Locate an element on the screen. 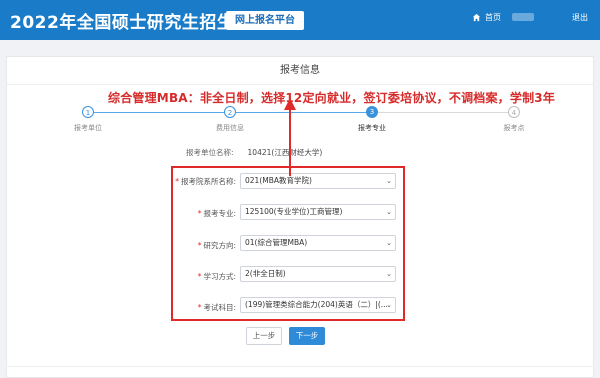 Image resolution: width=600 pixels, height=378 pixels. step-2-label: 费用信息 is located at coordinates (230, 128).